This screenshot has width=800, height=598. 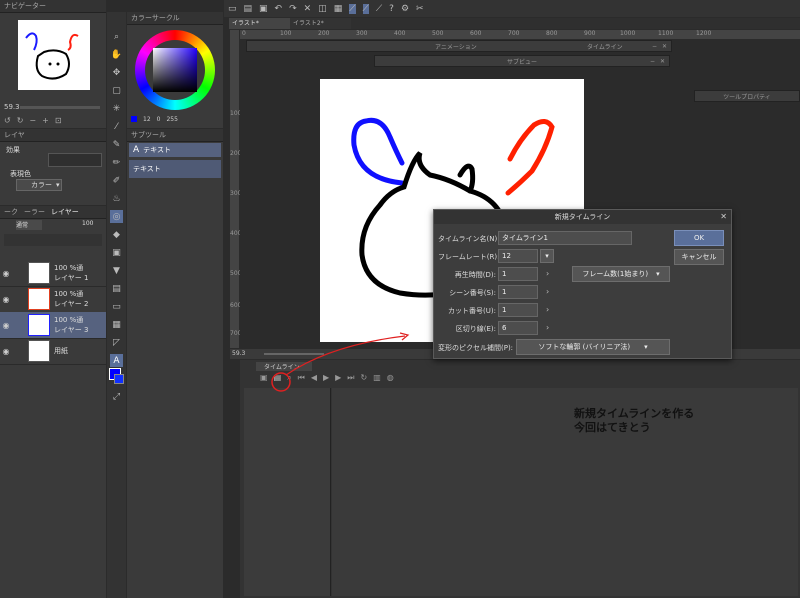 What do you see at coordinates (116, 72) in the screenshot?
I see `move-tool-icon: ✥` at bounding box center [116, 72].